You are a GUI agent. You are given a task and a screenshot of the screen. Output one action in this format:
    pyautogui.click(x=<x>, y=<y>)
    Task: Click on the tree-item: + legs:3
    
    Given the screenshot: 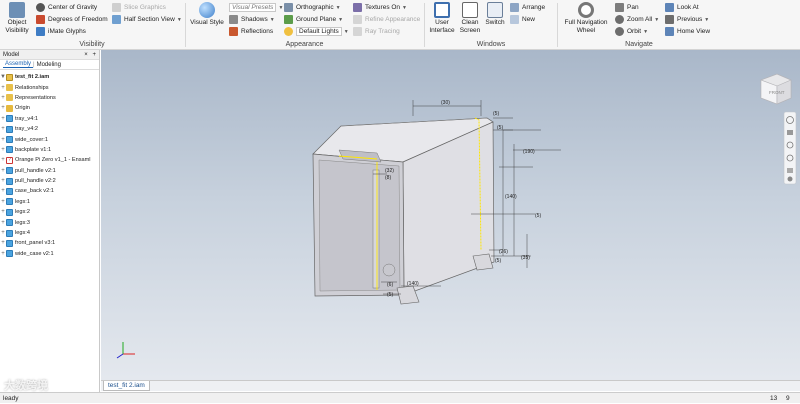 What is the action you would take?
    pyautogui.click(x=49, y=222)
    